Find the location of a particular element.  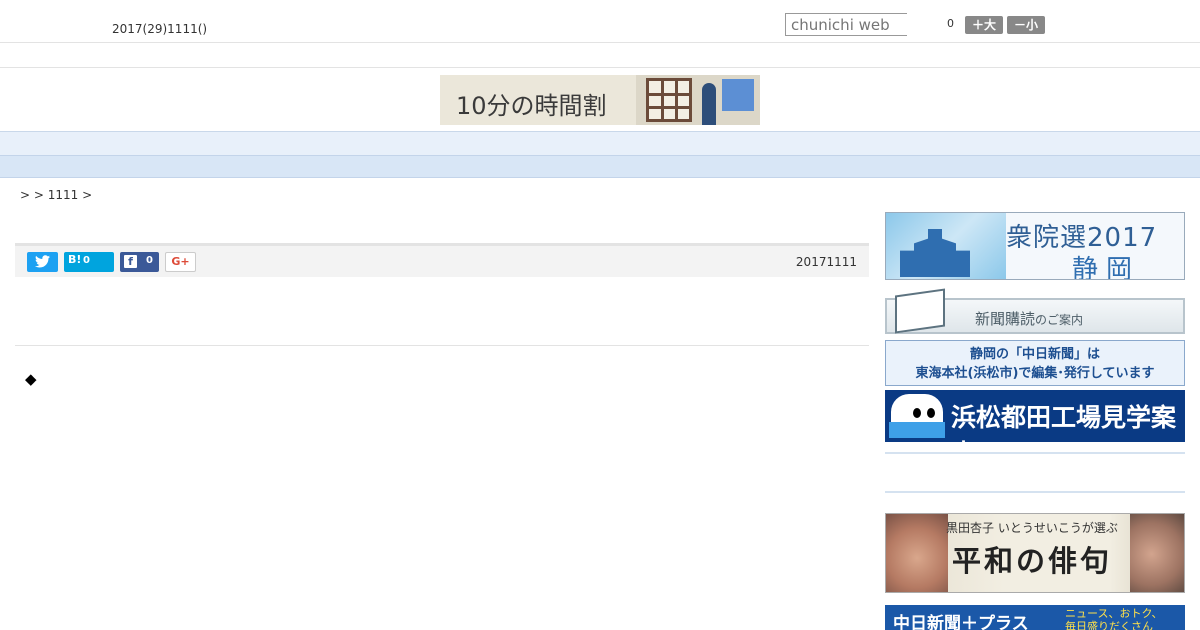

board-graphic is located at coordinates (738, 95).